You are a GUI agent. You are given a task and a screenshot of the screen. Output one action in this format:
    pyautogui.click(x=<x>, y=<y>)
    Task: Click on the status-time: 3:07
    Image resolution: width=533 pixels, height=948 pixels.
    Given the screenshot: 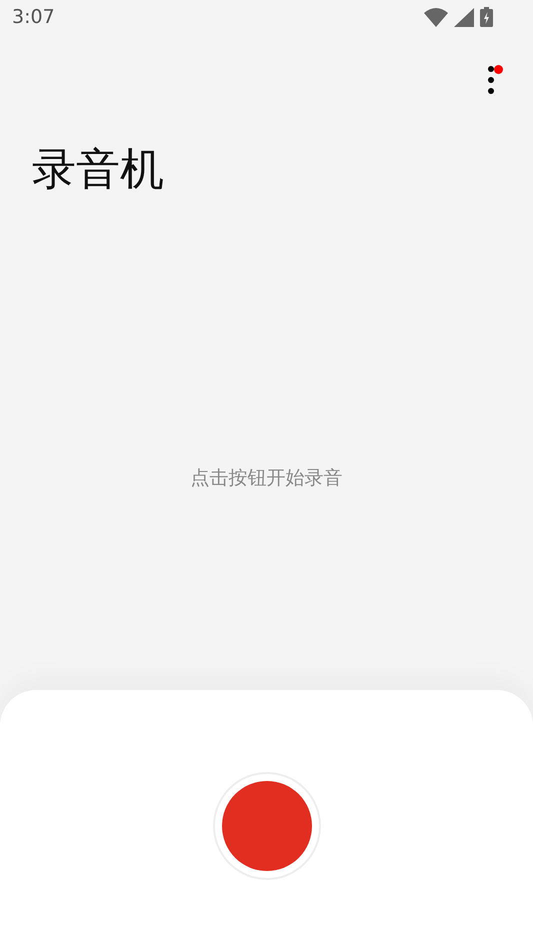 What is the action you would take?
    pyautogui.click(x=33, y=17)
    